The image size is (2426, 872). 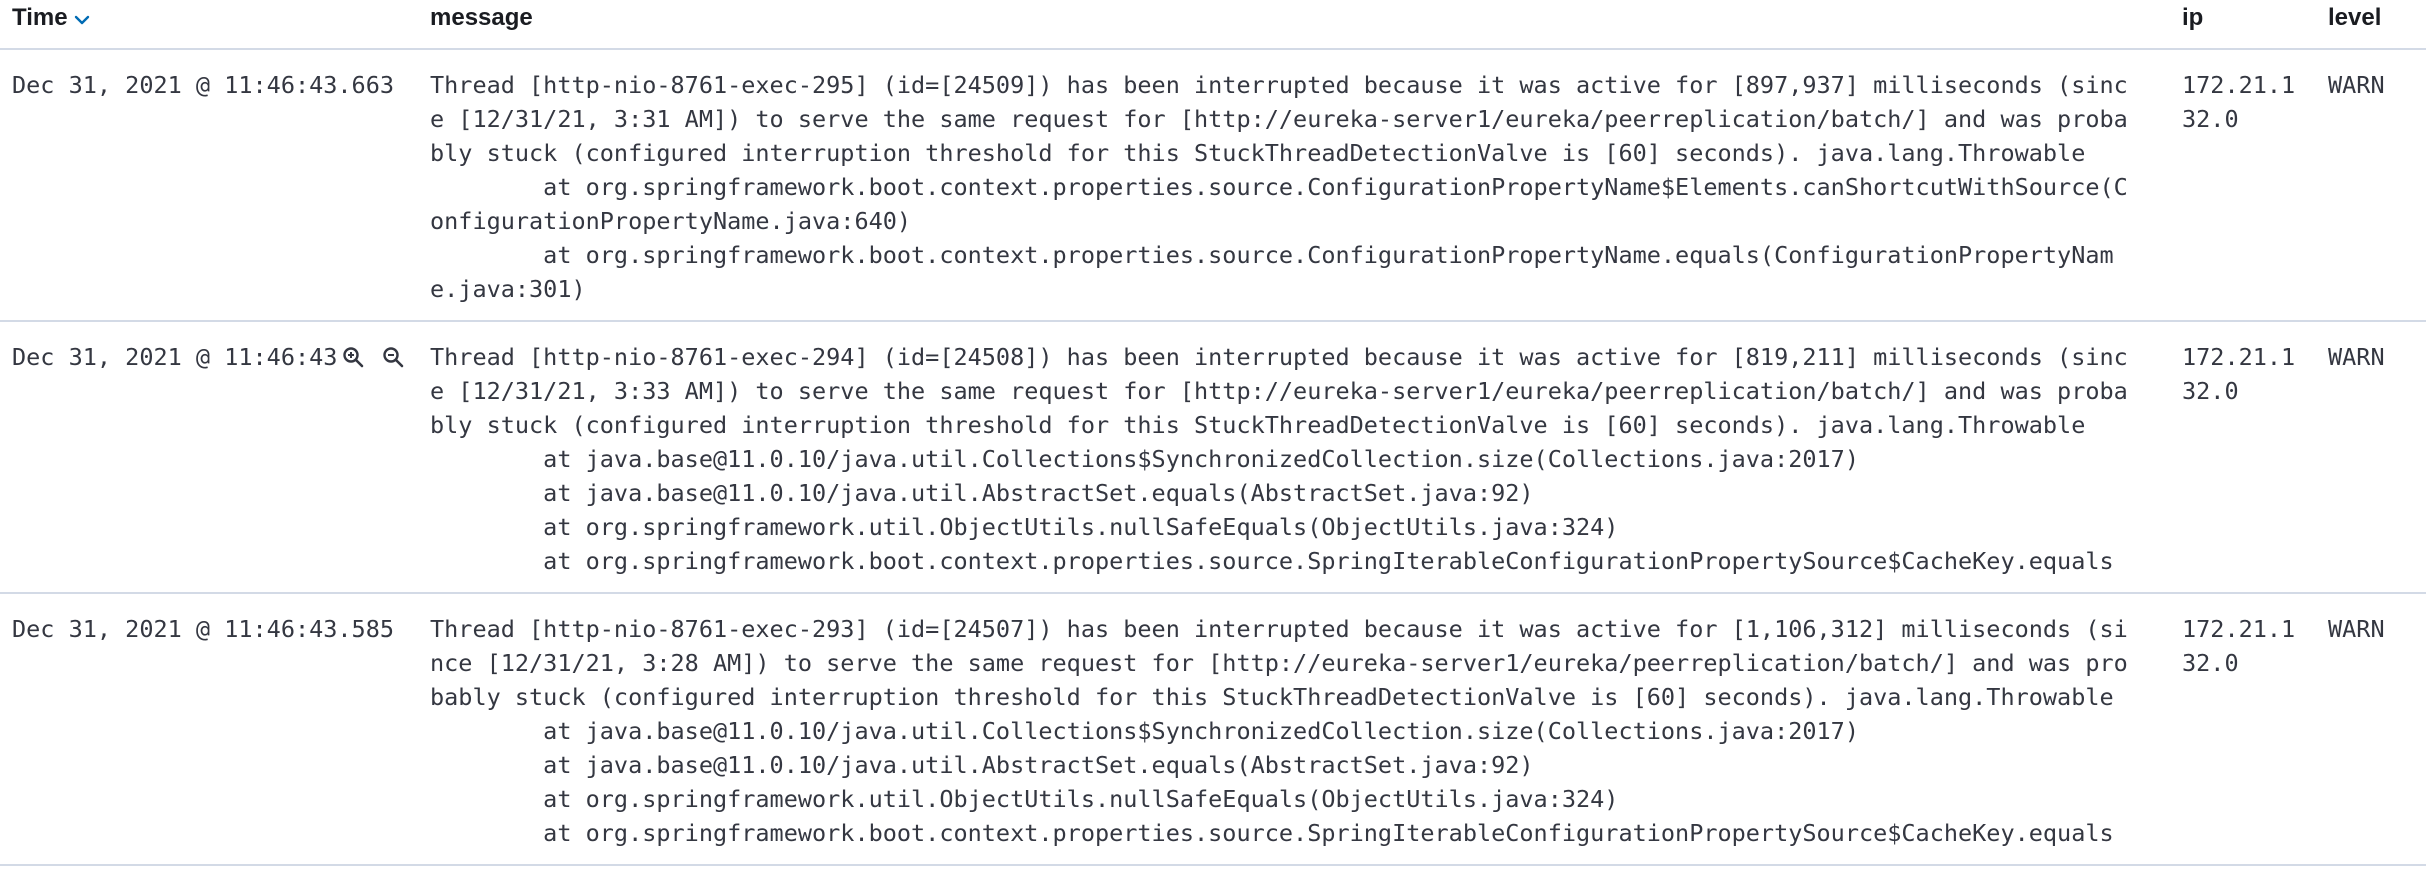 I want to click on column-header-time-label: Time, so click(x=40, y=17).